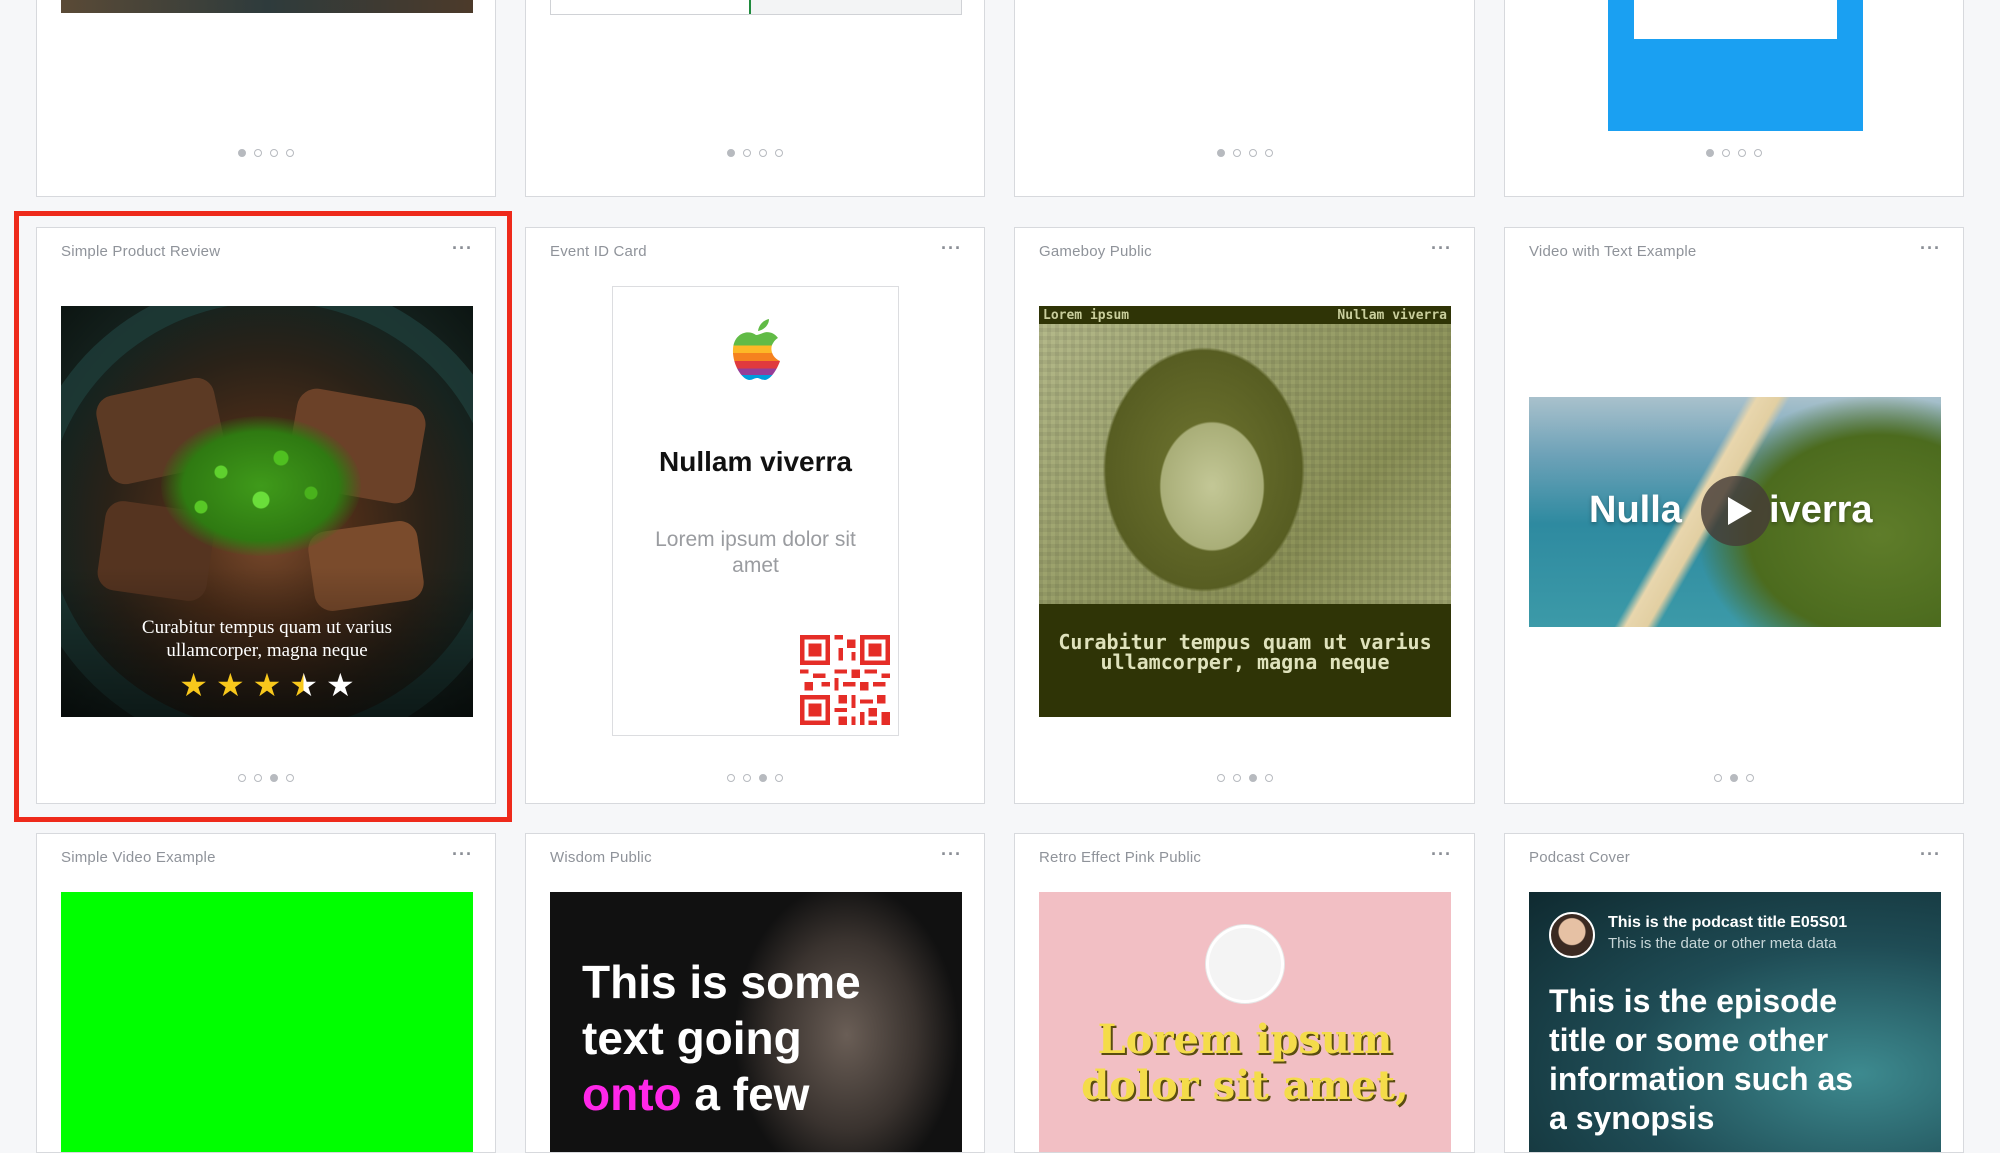  Describe the element at coordinates (1635, 510) in the screenshot. I see `video-overlay-text-left: Nulla` at that location.